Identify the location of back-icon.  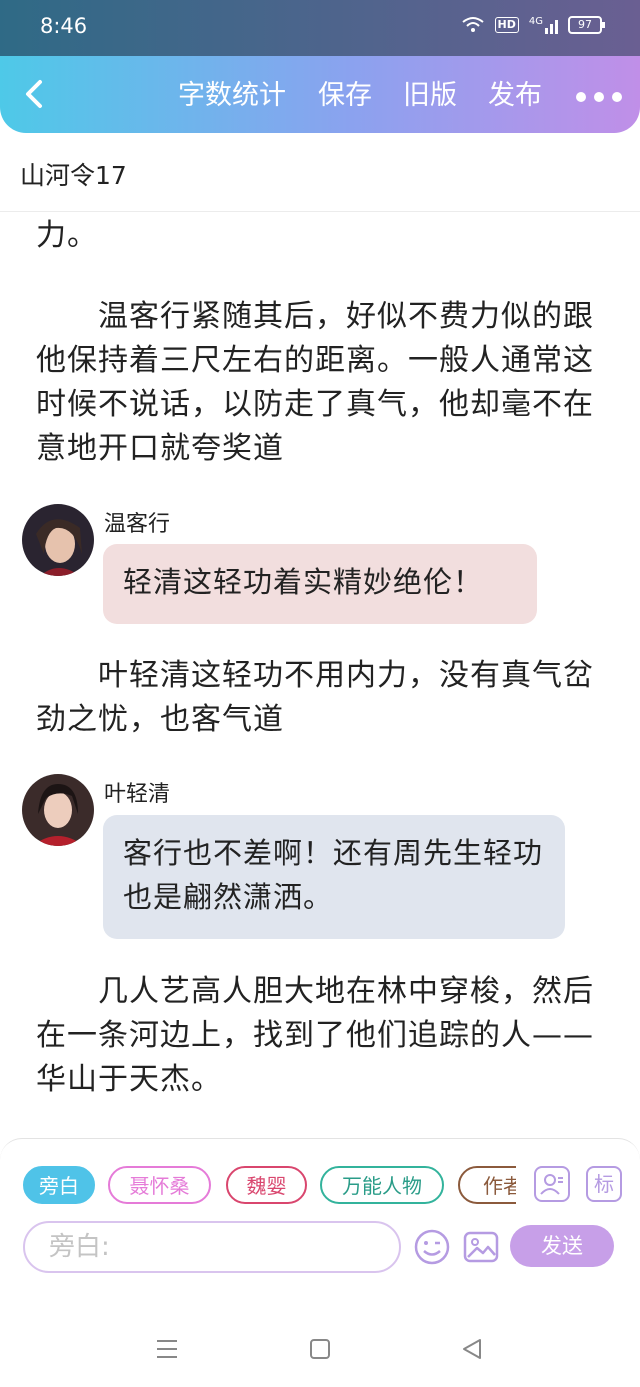
(472, 1349).